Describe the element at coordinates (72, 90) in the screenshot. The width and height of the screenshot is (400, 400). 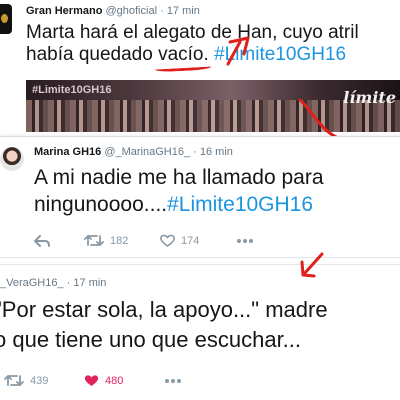
I see `media-hashtag-overlay: #Limite10GH16` at that location.